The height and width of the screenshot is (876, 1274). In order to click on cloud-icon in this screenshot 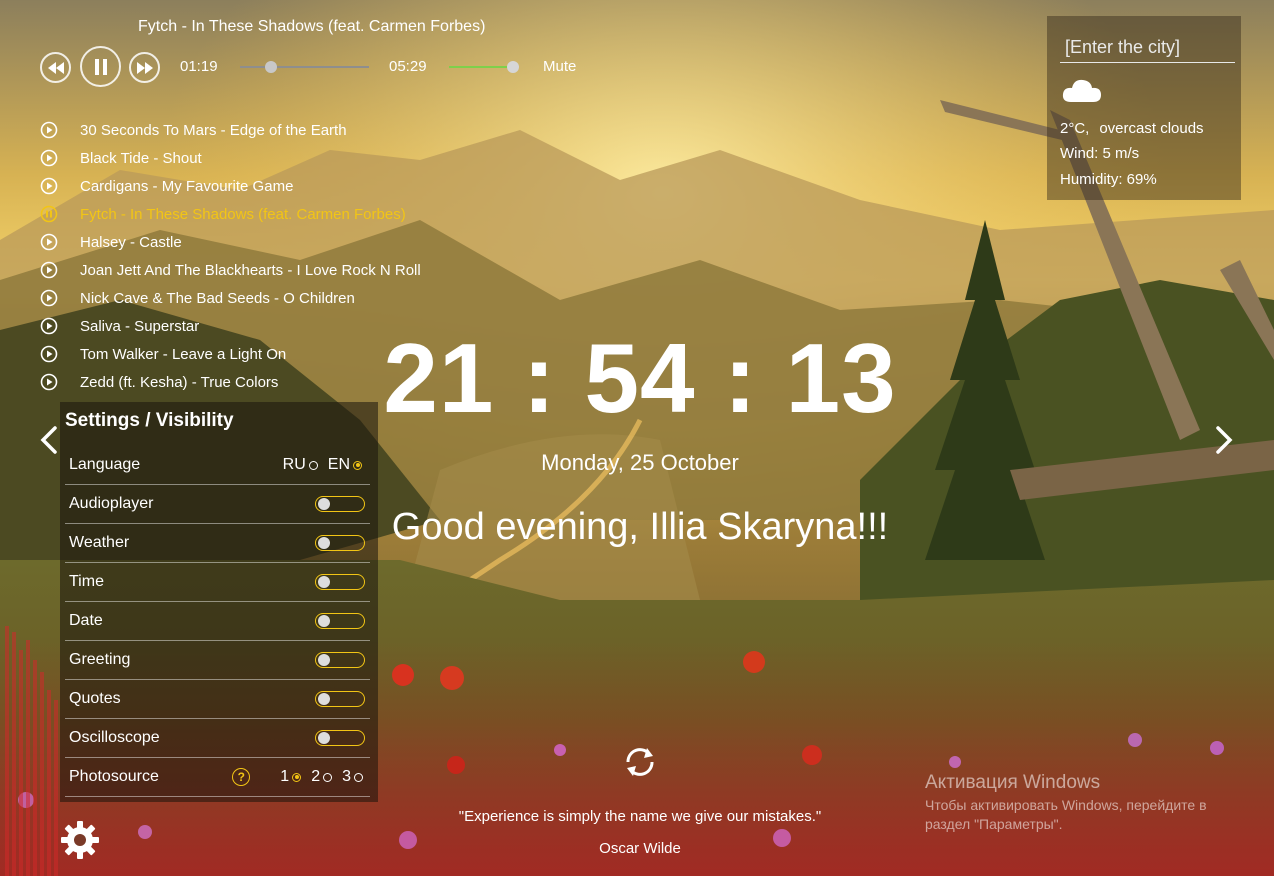, I will do `click(1081, 90)`.